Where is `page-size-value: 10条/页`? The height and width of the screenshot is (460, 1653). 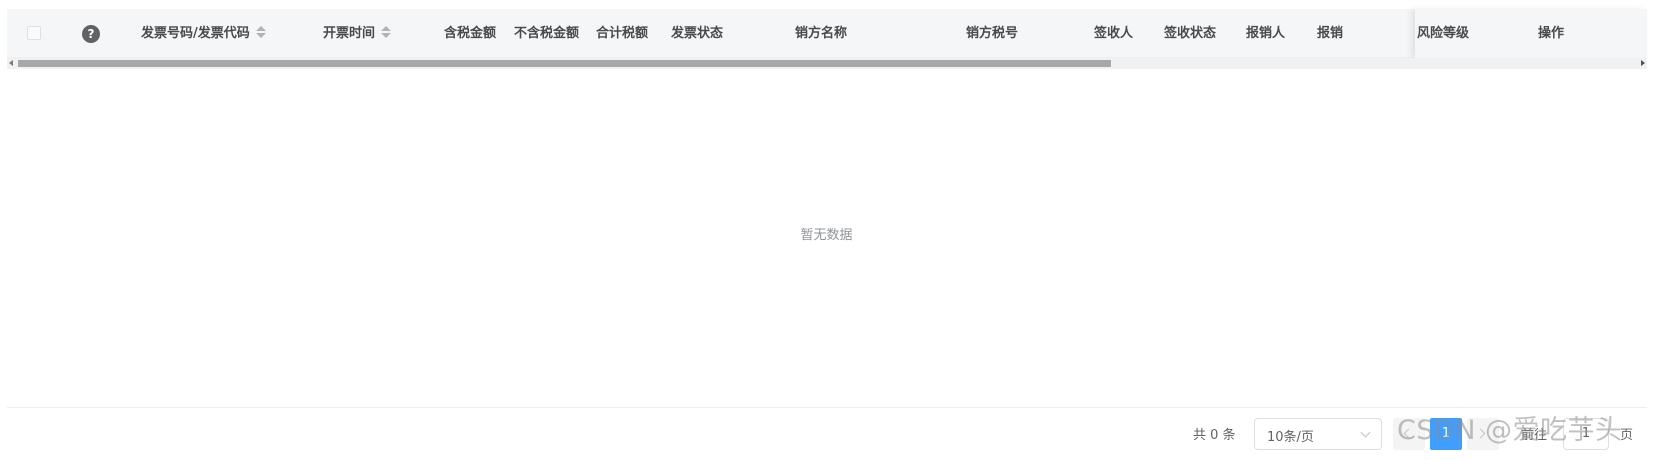 page-size-value: 10条/页 is located at coordinates (1290, 437).